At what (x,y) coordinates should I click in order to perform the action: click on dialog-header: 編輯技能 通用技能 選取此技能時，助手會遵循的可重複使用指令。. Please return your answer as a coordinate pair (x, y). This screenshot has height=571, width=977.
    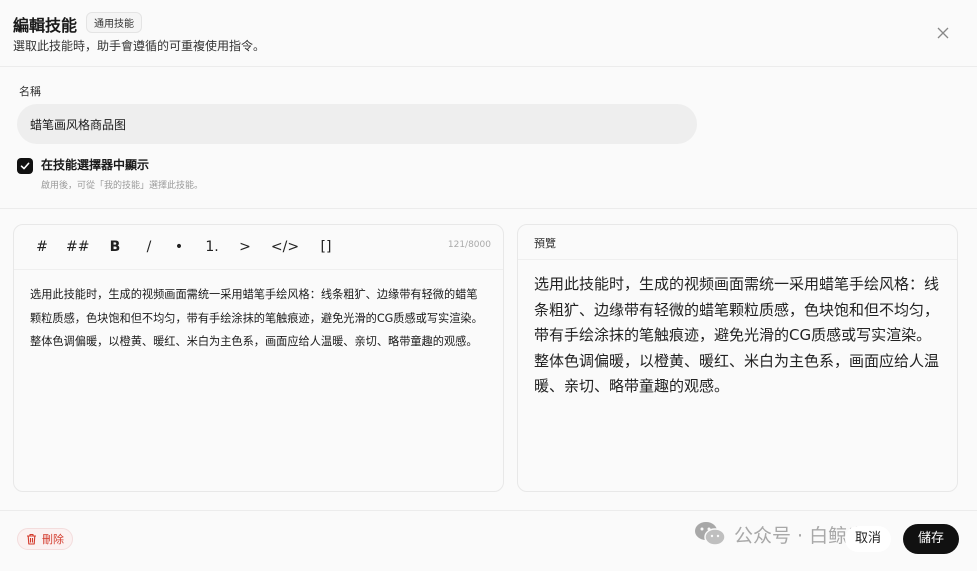
    Looking at the image, I should click on (488, 33).